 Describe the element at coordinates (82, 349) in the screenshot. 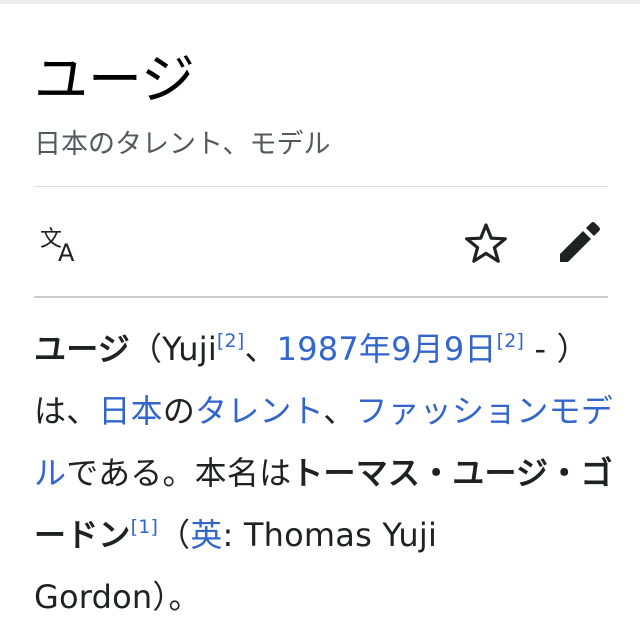

I see `article-subject: ユージ` at that location.